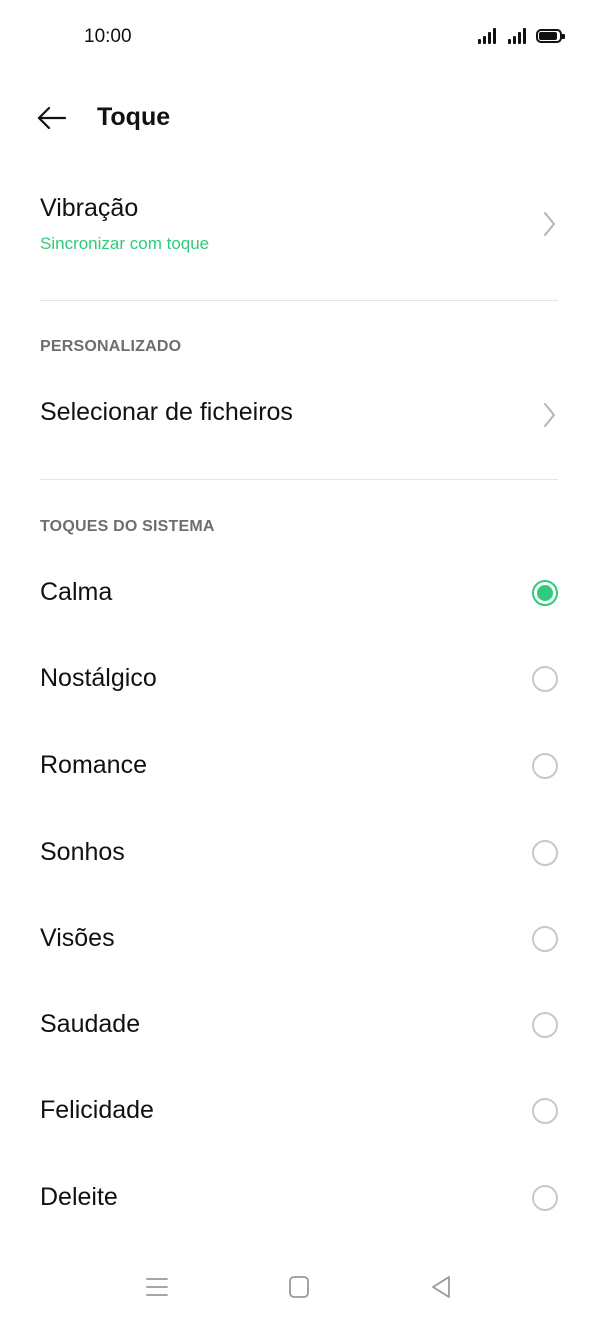 This screenshot has width=598, height=1330. I want to click on select-files-label: Selecionar de ficheiros, so click(166, 412).